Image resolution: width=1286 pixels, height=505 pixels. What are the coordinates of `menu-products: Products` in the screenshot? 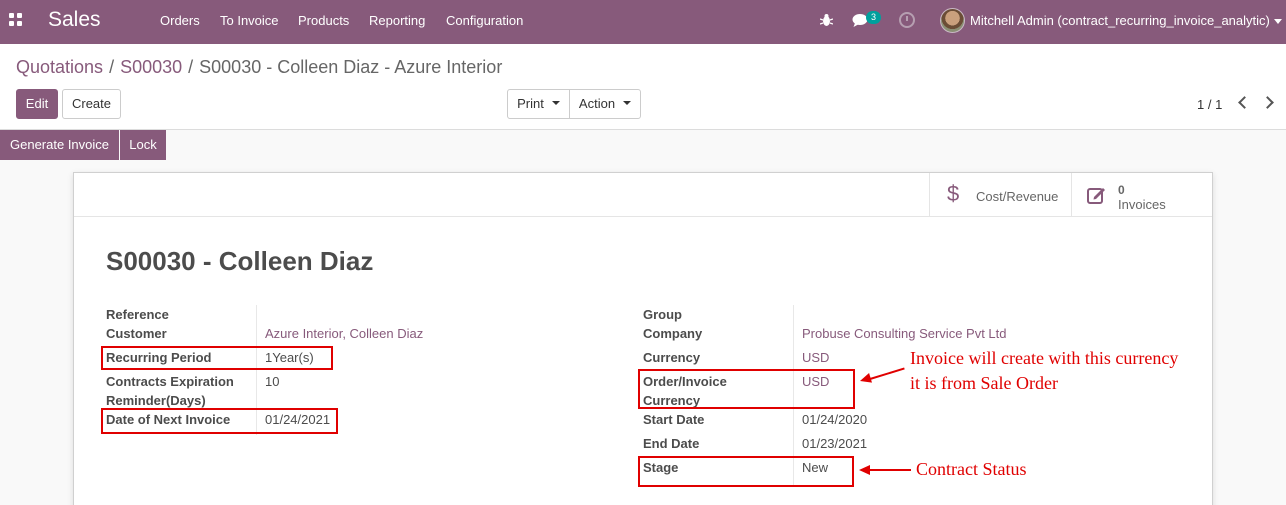 It's located at (323, 20).